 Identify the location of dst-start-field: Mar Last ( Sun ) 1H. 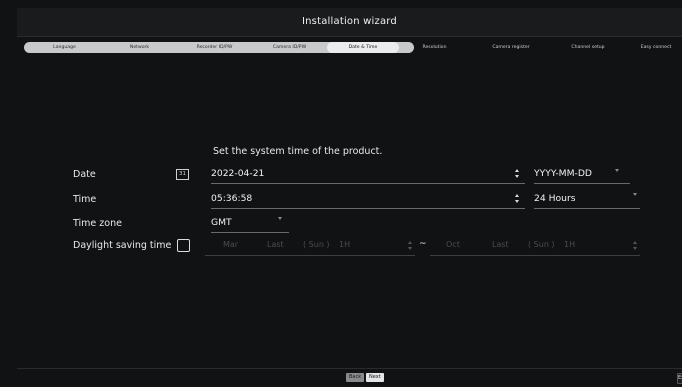
(310, 248).